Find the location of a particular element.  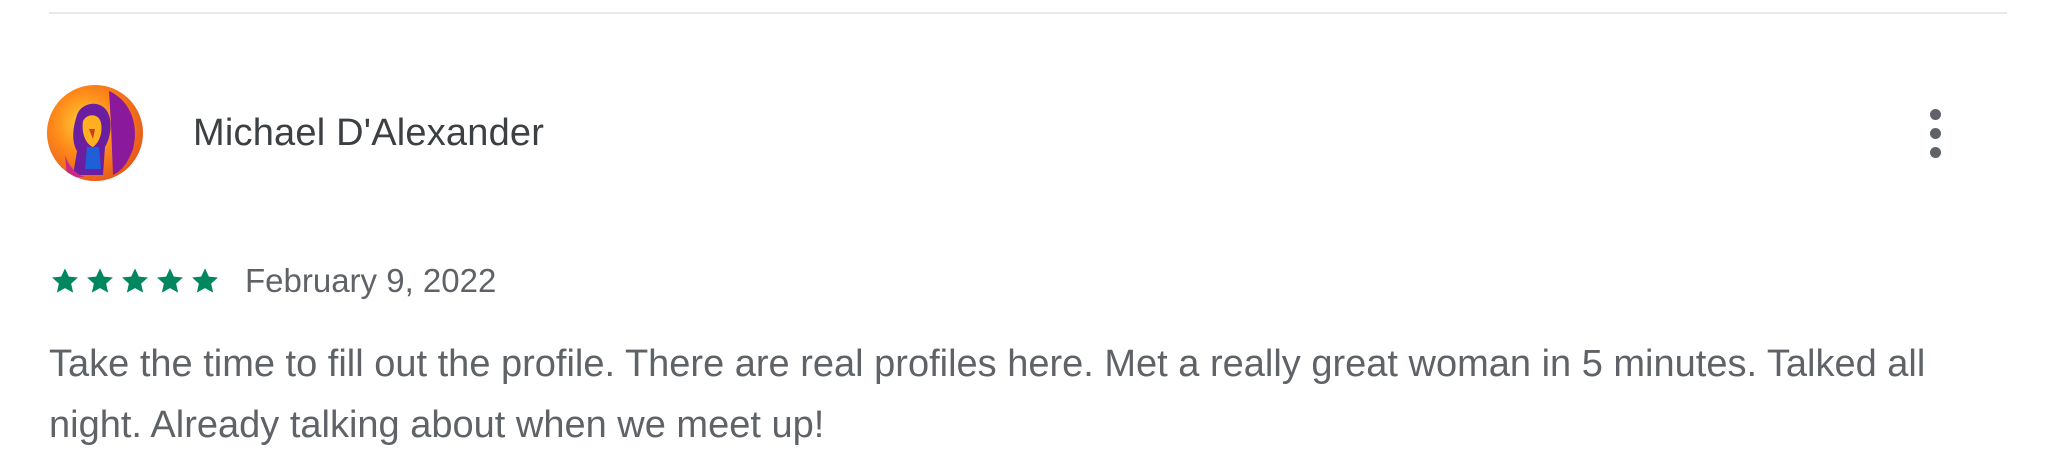

more-options-button is located at coordinates (1935, 133).